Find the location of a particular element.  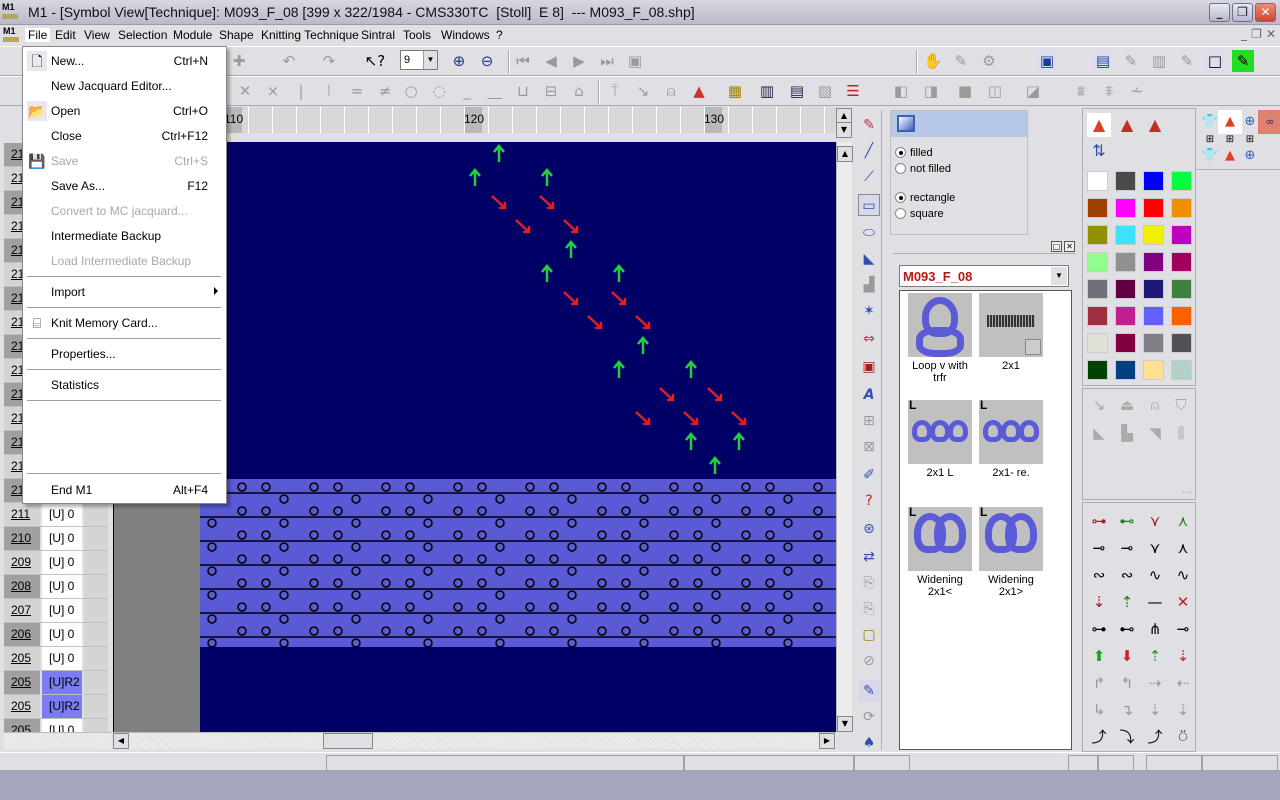

zoom-level-combo: 9 ▼ is located at coordinates (419, 60).